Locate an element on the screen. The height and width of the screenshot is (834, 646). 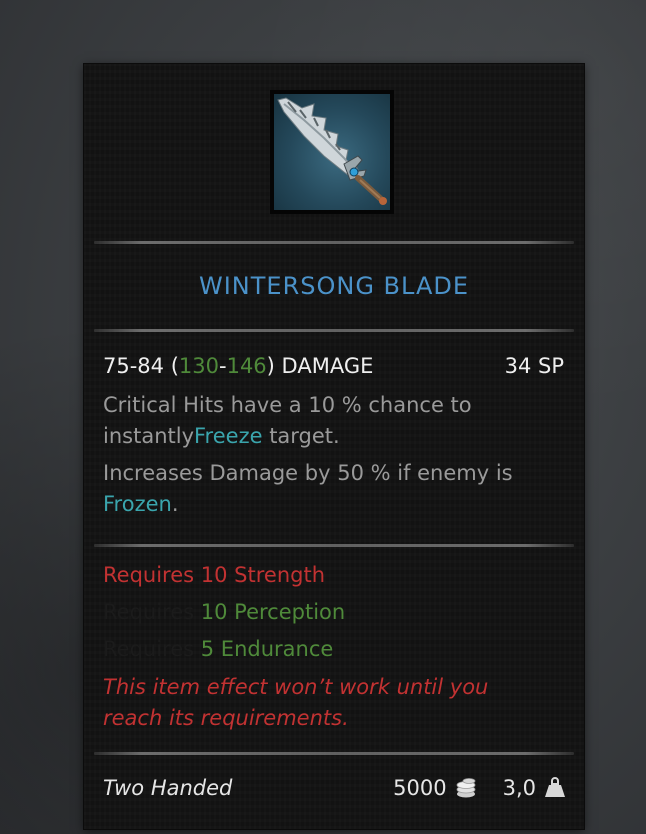
weight-icon is located at coordinates (555, 788).